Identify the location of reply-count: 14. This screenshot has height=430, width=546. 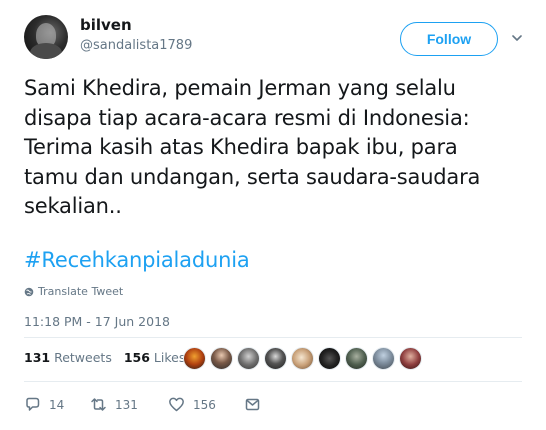
(57, 404).